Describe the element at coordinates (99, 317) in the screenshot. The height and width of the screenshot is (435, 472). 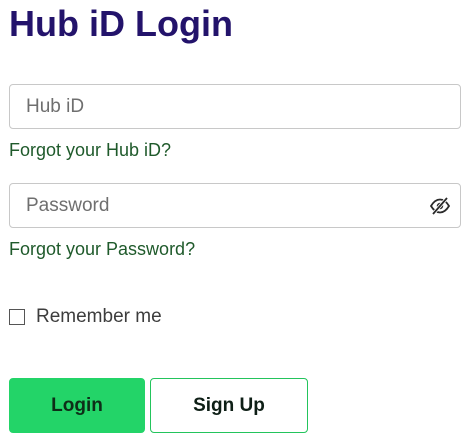
I see `remember-me-label: Remember me` at that location.